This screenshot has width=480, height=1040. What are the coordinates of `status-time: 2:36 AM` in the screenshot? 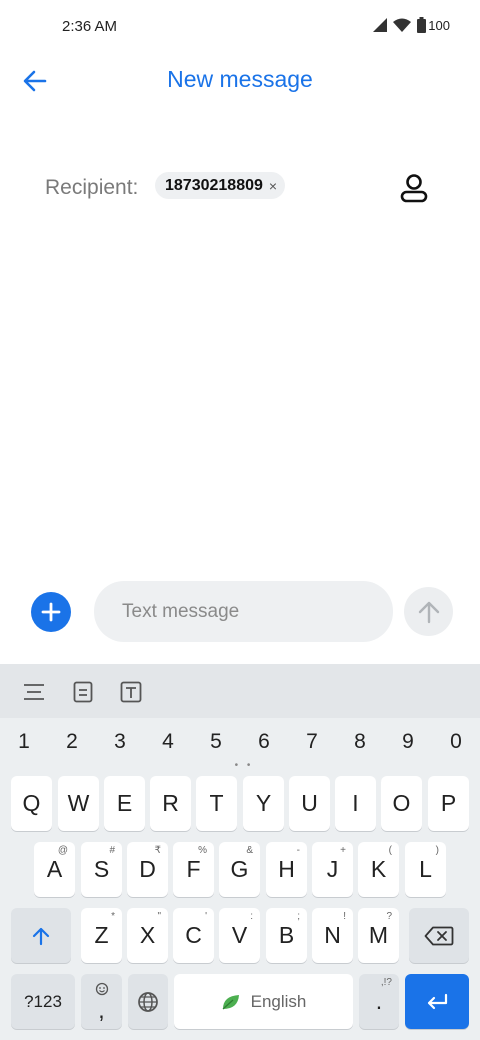 It's located at (90, 26).